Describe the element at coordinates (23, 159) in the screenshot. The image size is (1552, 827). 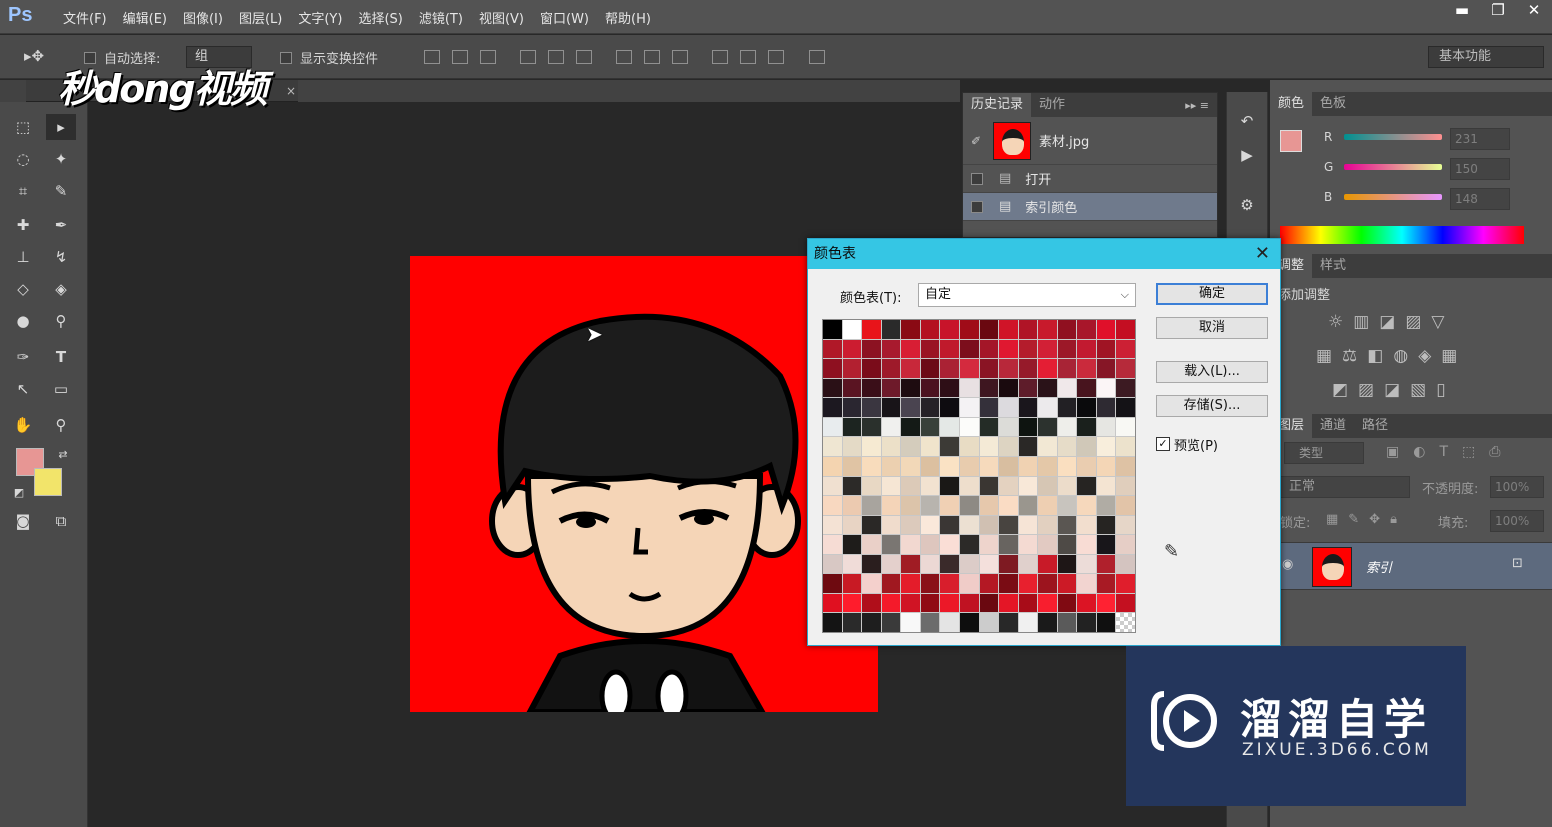
I see `lasso-tool-icon: ◌` at that location.